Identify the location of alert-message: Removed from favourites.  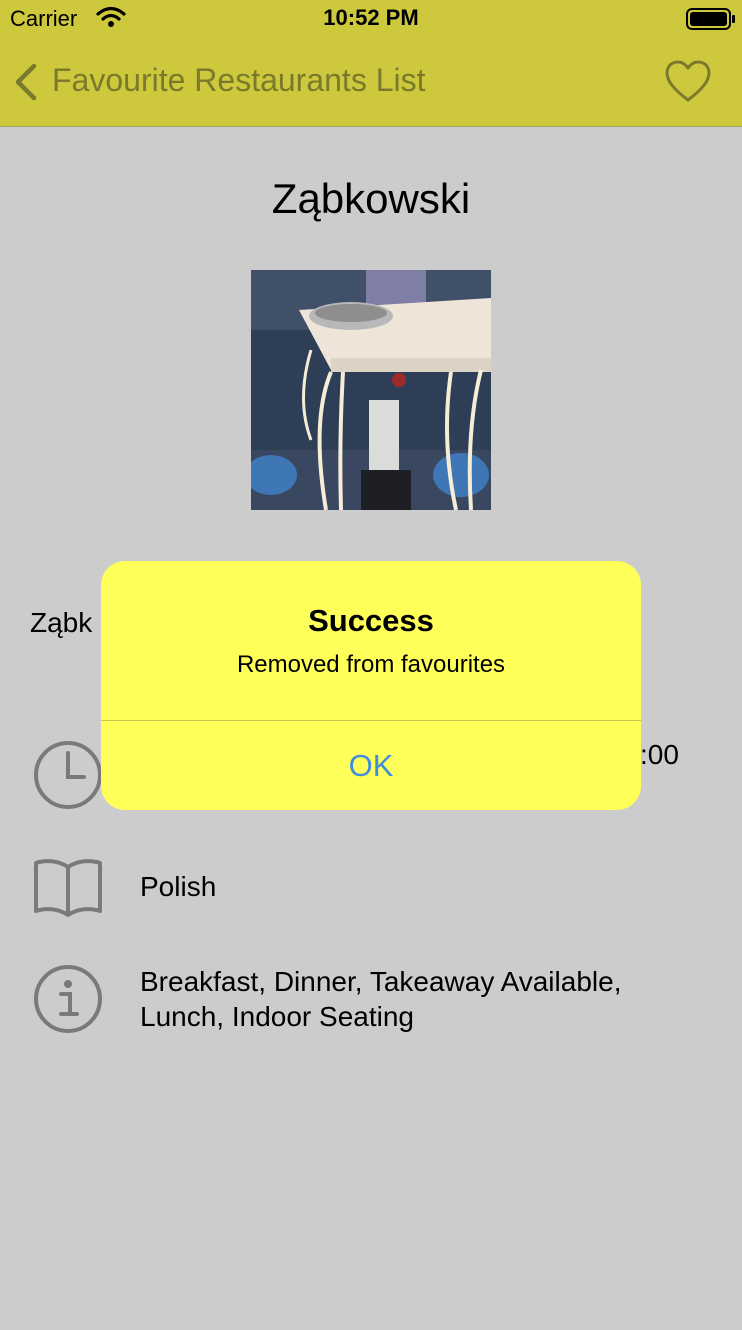
(371, 664).